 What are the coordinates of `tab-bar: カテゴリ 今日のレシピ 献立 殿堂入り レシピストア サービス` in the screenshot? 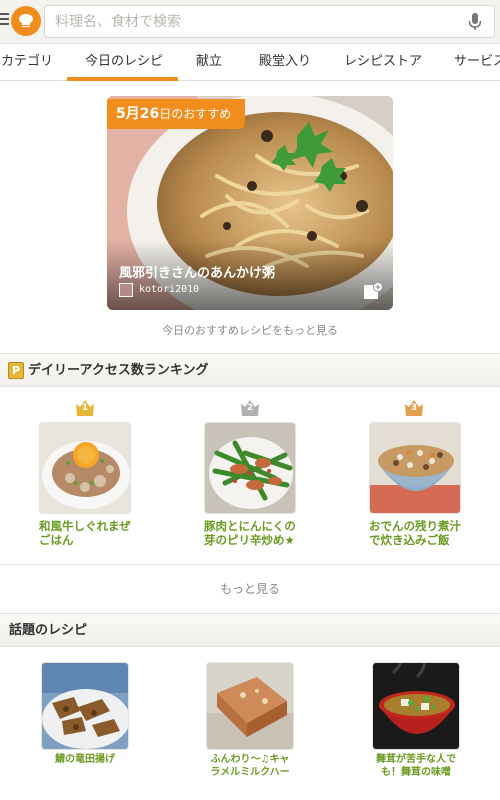 It's located at (250, 62).